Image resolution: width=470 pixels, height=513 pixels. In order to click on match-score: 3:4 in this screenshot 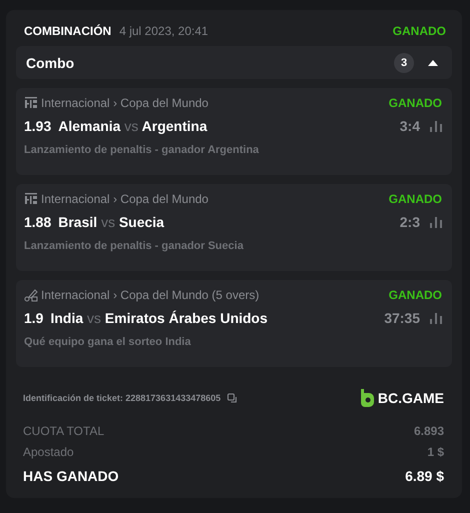, I will do `click(410, 126)`.